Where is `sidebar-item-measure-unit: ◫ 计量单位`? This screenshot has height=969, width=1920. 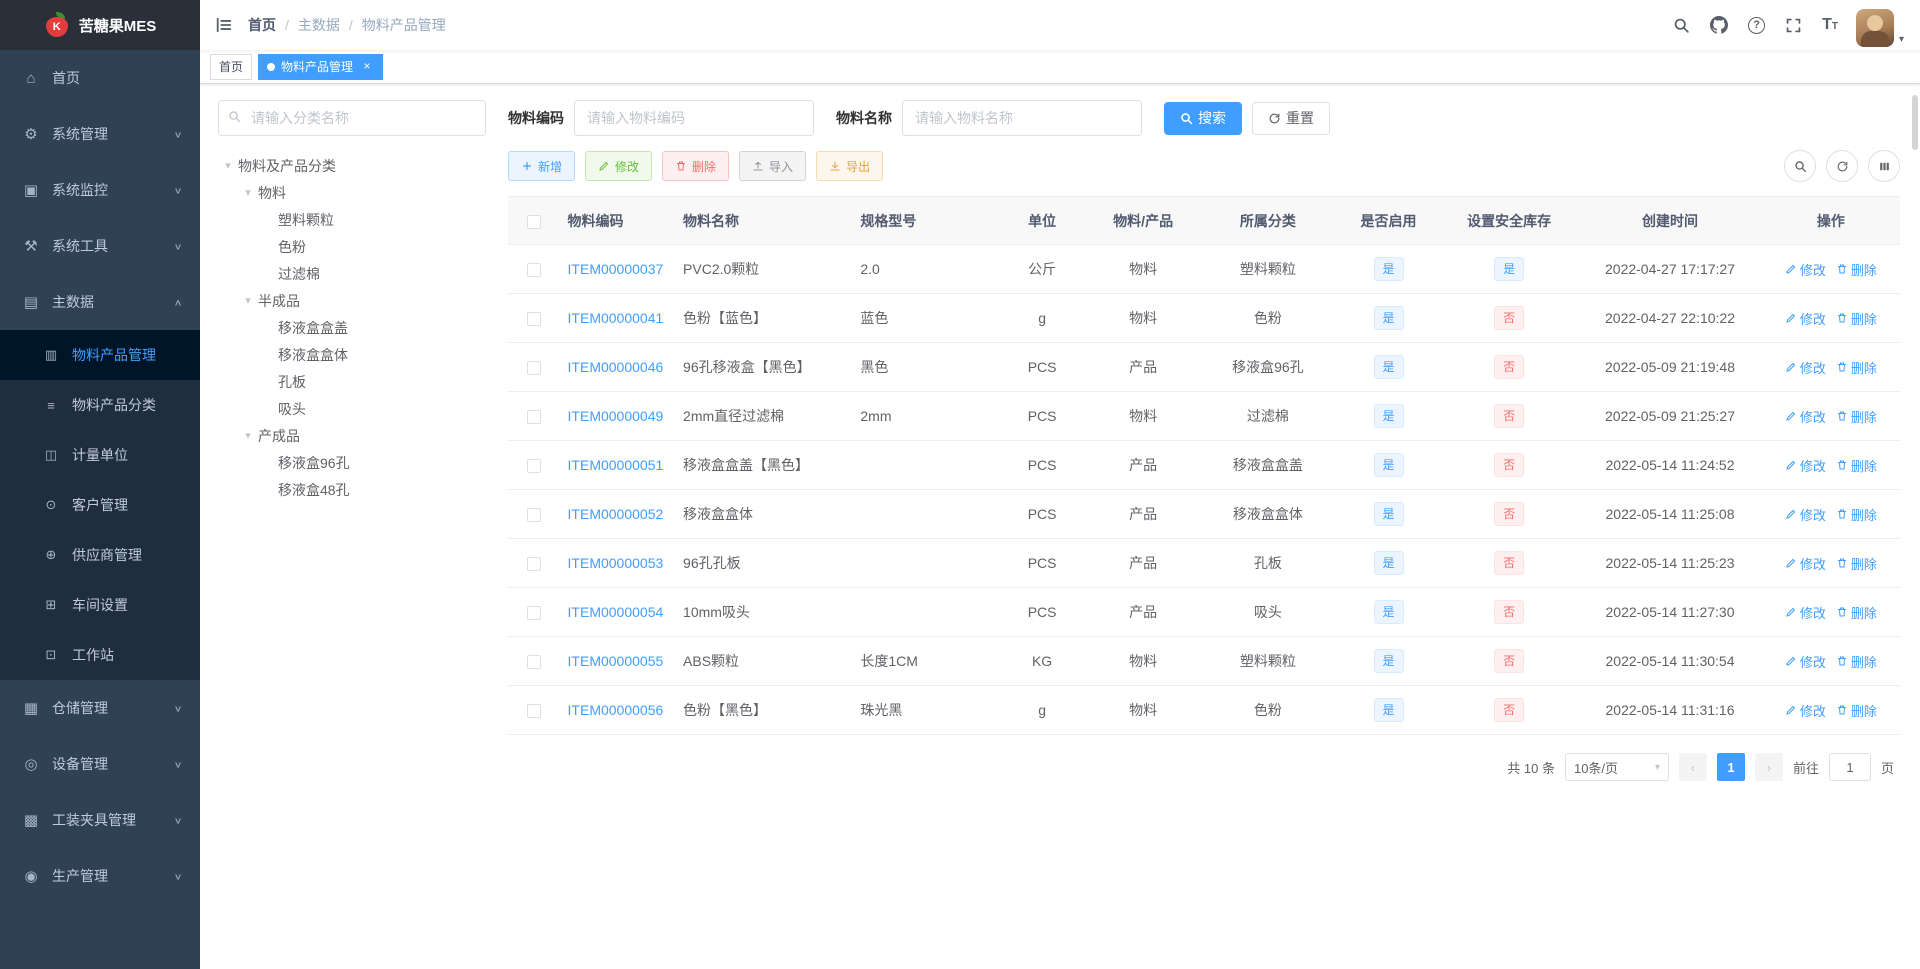
sidebar-item-measure-unit: ◫ 计量单位 is located at coordinates (100, 455).